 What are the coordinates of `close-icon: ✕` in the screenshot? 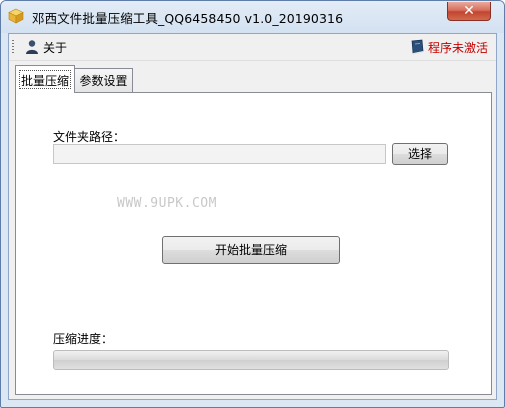 It's located at (469, 11).